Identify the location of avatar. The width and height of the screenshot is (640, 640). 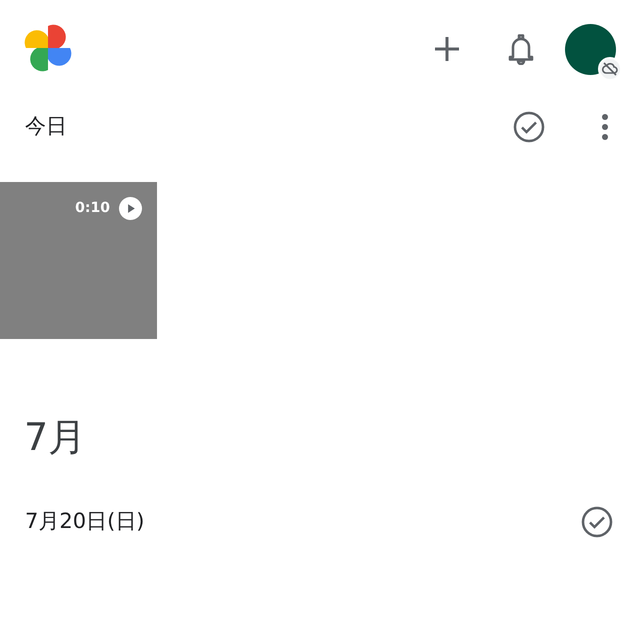
(590, 49).